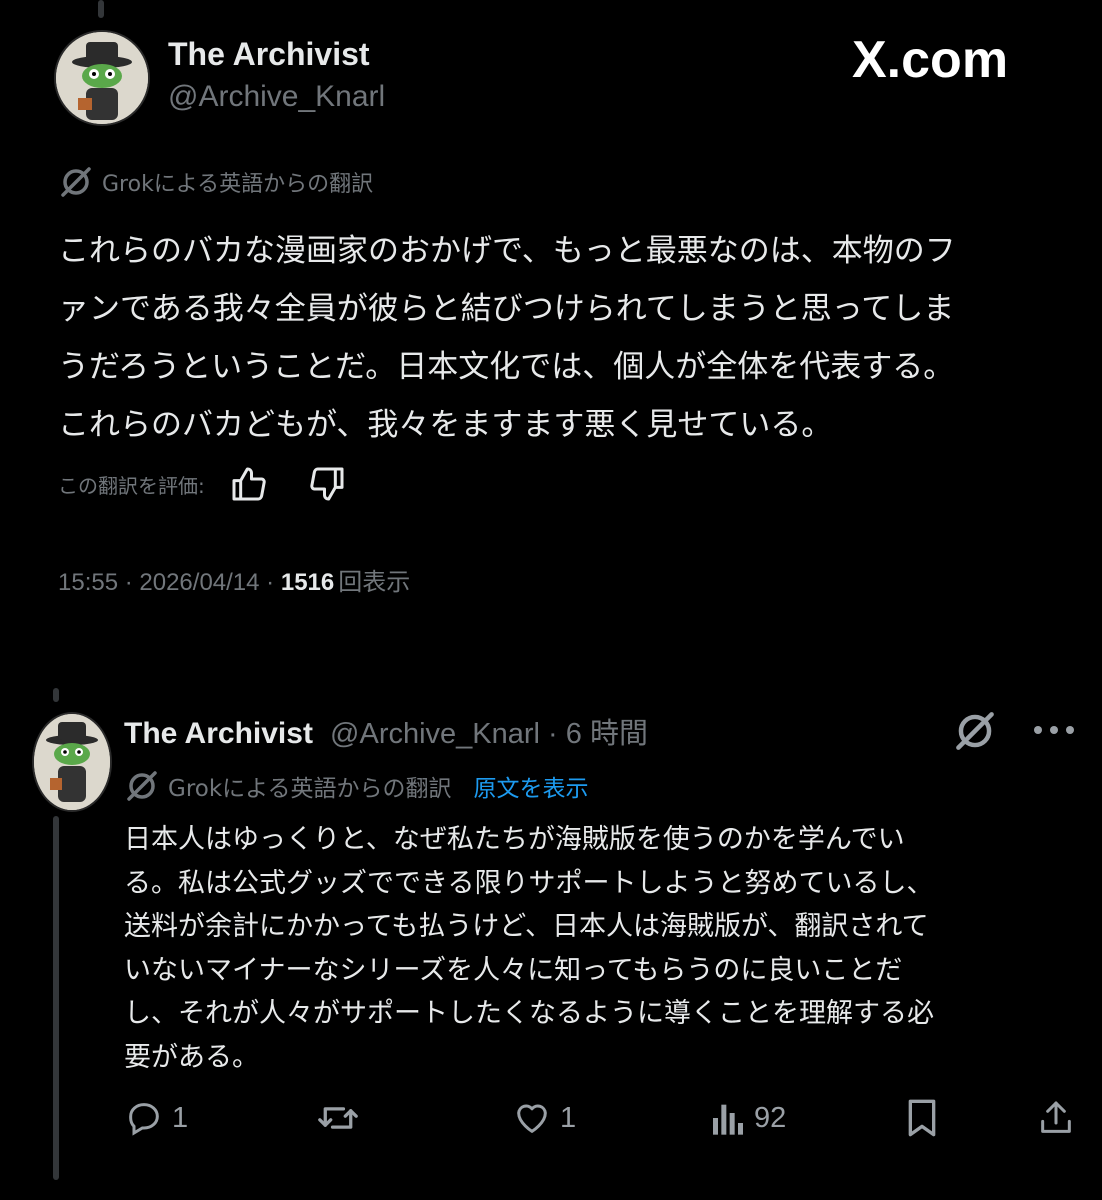 The width and height of the screenshot is (1102, 1200). I want to click on tweet-text-line: これらのバカな漫画家のおかげで、もっと最悪なのは、本物のフ, so click(507, 251).